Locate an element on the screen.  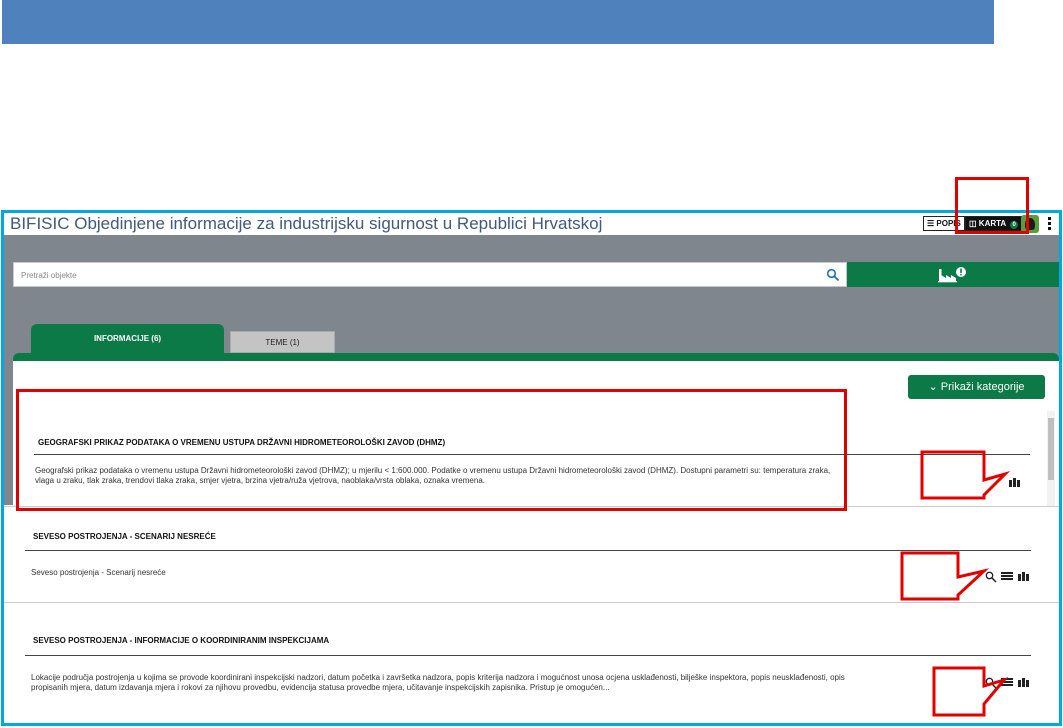
scrollbar-thumb is located at coordinates (1051, 449).